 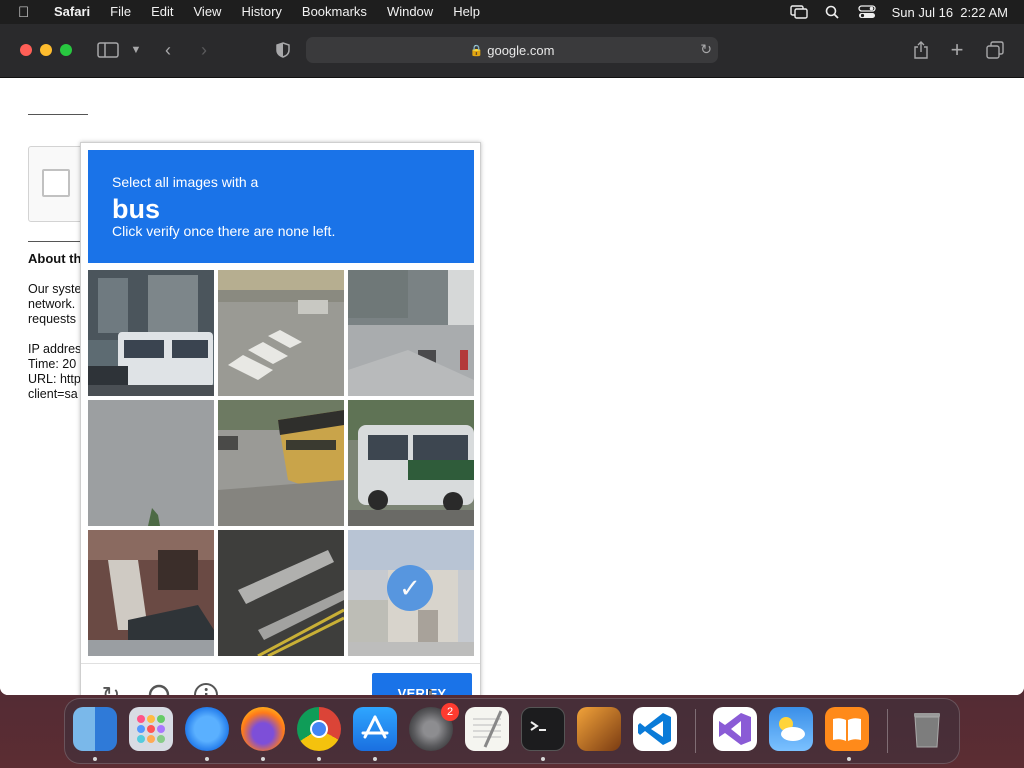 What do you see at coordinates (72, 12) in the screenshot?
I see `menu-app-name: Safari` at bounding box center [72, 12].